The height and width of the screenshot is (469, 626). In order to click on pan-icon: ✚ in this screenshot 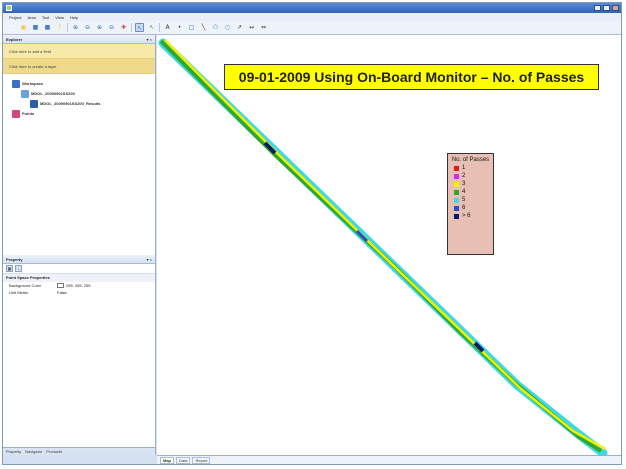, I will do `click(123, 27)`.